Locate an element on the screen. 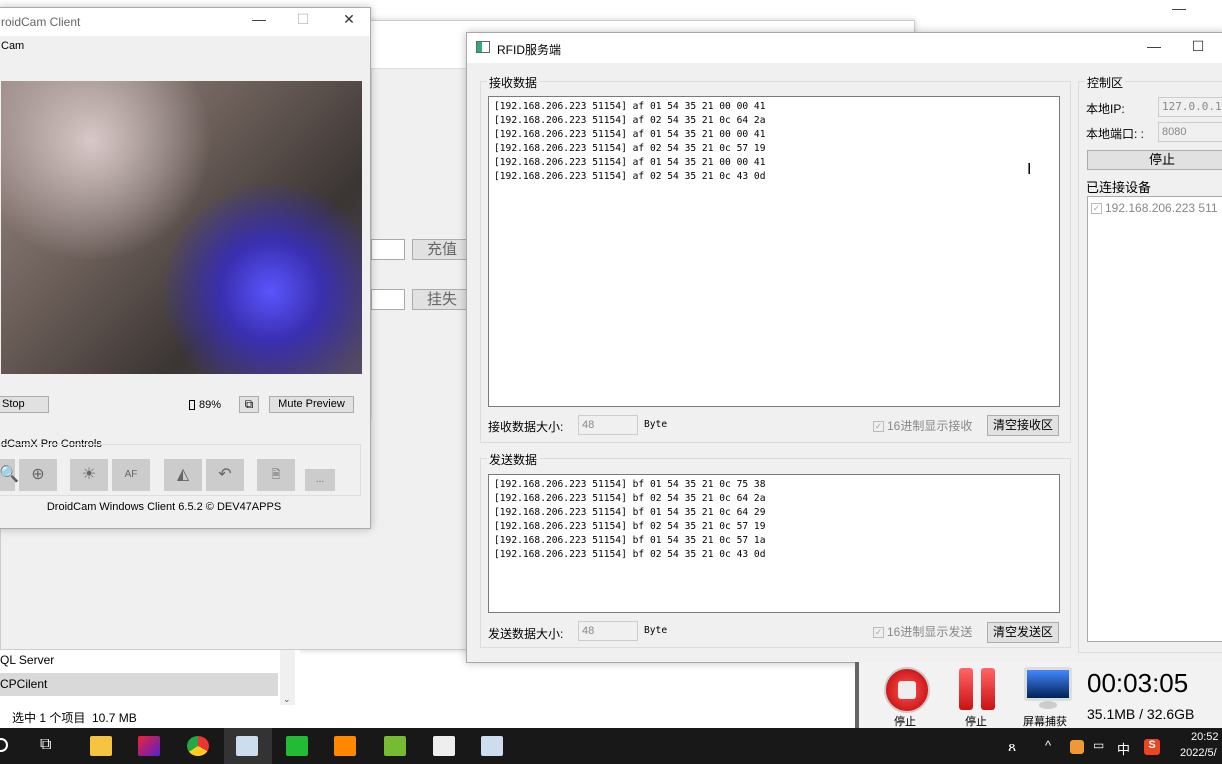 The height and width of the screenshot is (764, 1222). popout-button: ⧉ is located at coordinates (249, 404).